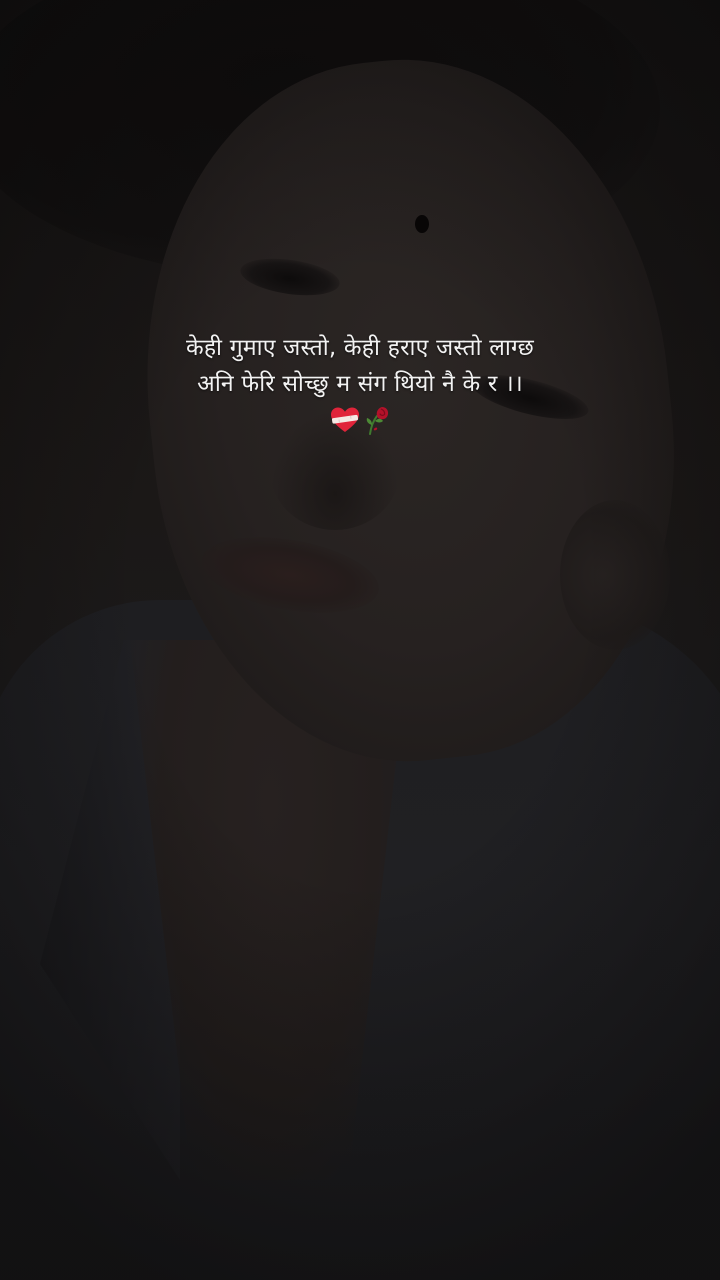  Describe the element at coordinates (360, 348) in the screenshot. I see `caption-line-1: केही गुमाए जस्तो, केही हराए जस्तो लाग्छ` at that location.